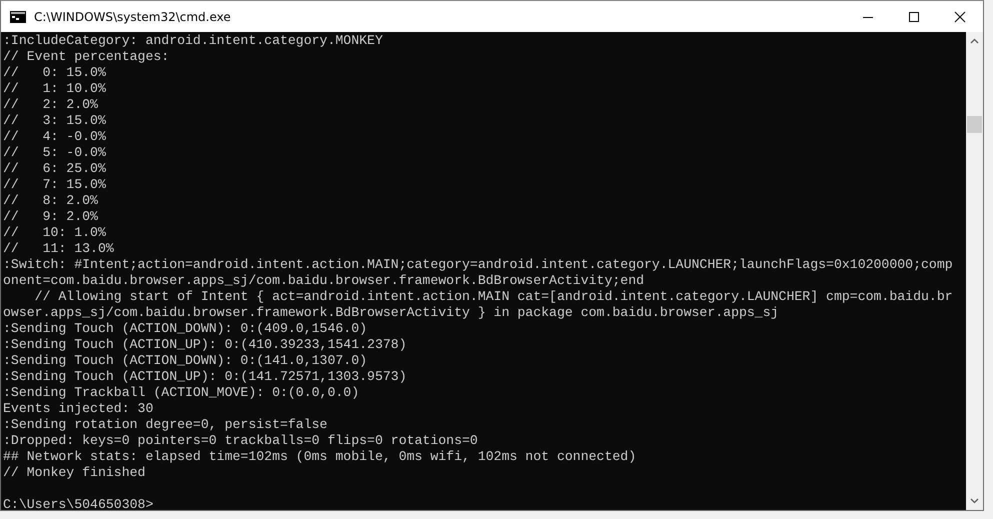  What do you see at coordinates (185, 361) in the screenshot?
I see `console-line: :Sending Touch (ACTION_DOWN): 0:(141.0,1307.0)` at bounding box center [185, 361].